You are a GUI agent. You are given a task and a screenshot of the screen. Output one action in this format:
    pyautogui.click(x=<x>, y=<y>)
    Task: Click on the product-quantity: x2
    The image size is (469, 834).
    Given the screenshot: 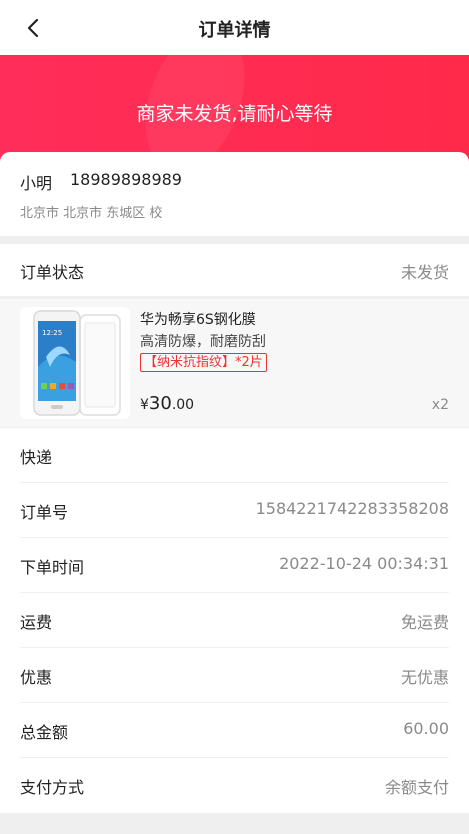 What is the action you would take?
    pyautogui.click(x=440, y=405)
    